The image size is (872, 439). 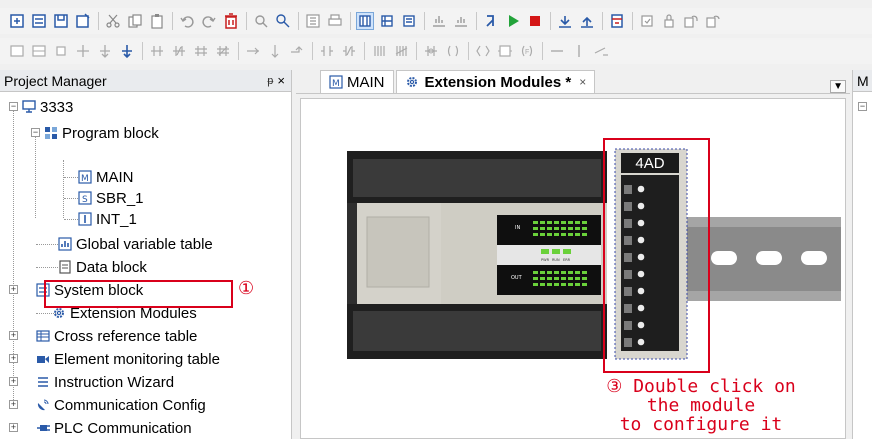 What do you see at coordinates (39, 51) in the screenshot?
I see `insert-row-icon` at bounding box center [39, 51].